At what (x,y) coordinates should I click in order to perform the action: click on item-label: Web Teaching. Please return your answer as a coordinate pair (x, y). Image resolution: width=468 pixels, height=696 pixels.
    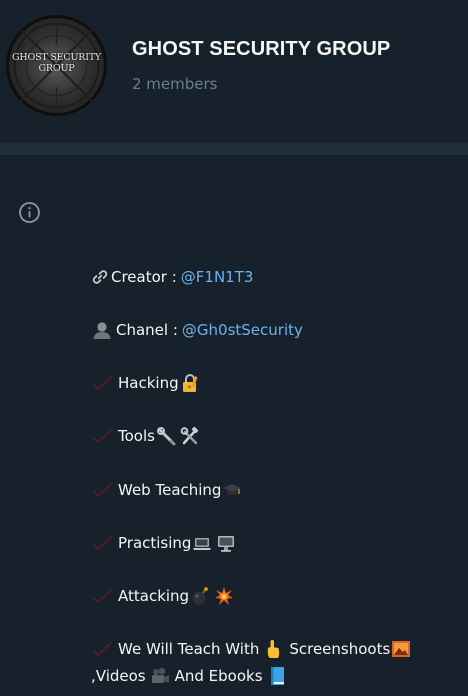
    Looking at the image, I should click on (170, 490).